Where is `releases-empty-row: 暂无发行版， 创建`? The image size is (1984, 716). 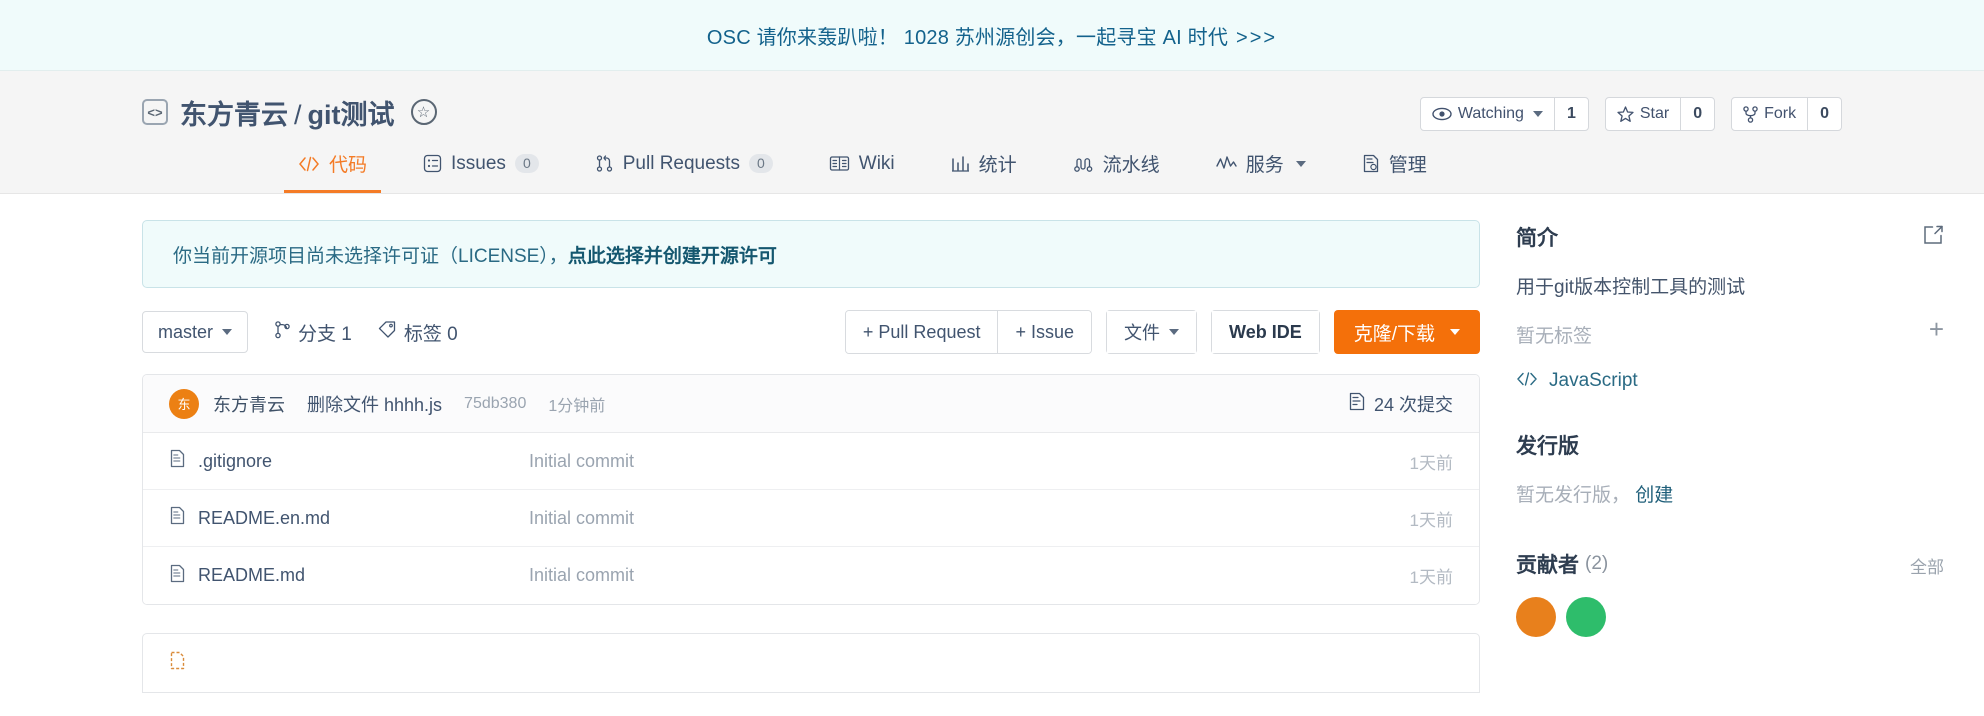 releases-empty-row: 暂无发行版， 创建 is located at coordinates (1730, 493).